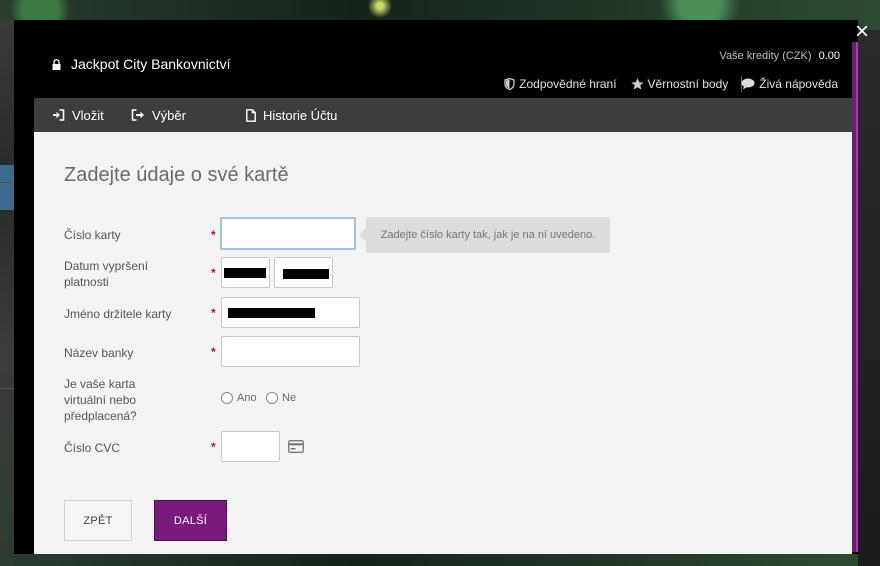 The image size is (880, 566). I want to click on prepaid-label-line2: virtuální nebo, so click(100, 400).